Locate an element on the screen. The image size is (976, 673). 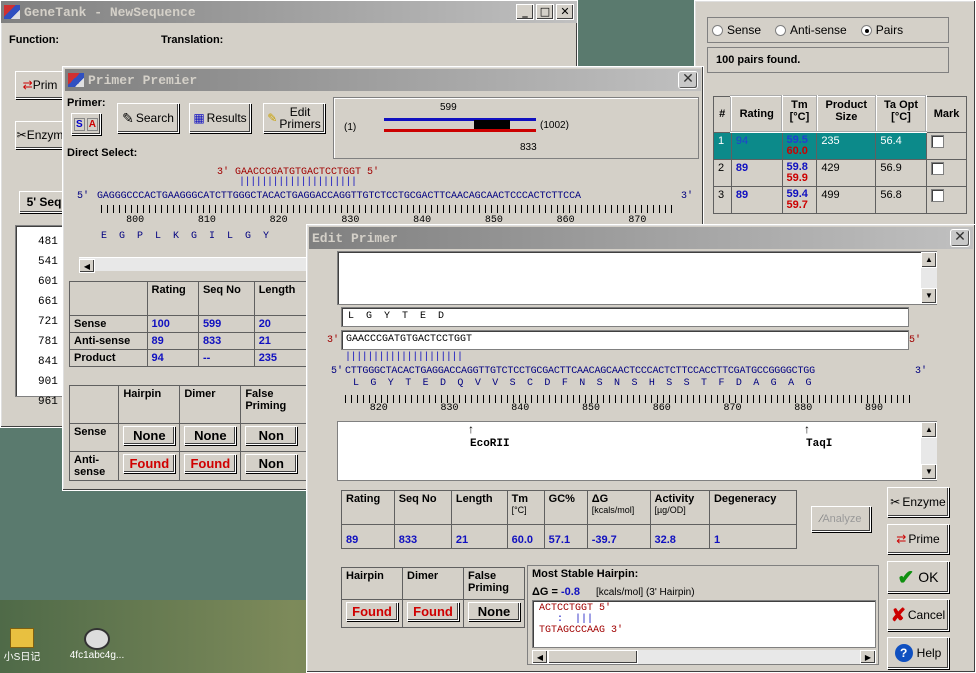
row-number: 901 is located at coordinates (48, 382).